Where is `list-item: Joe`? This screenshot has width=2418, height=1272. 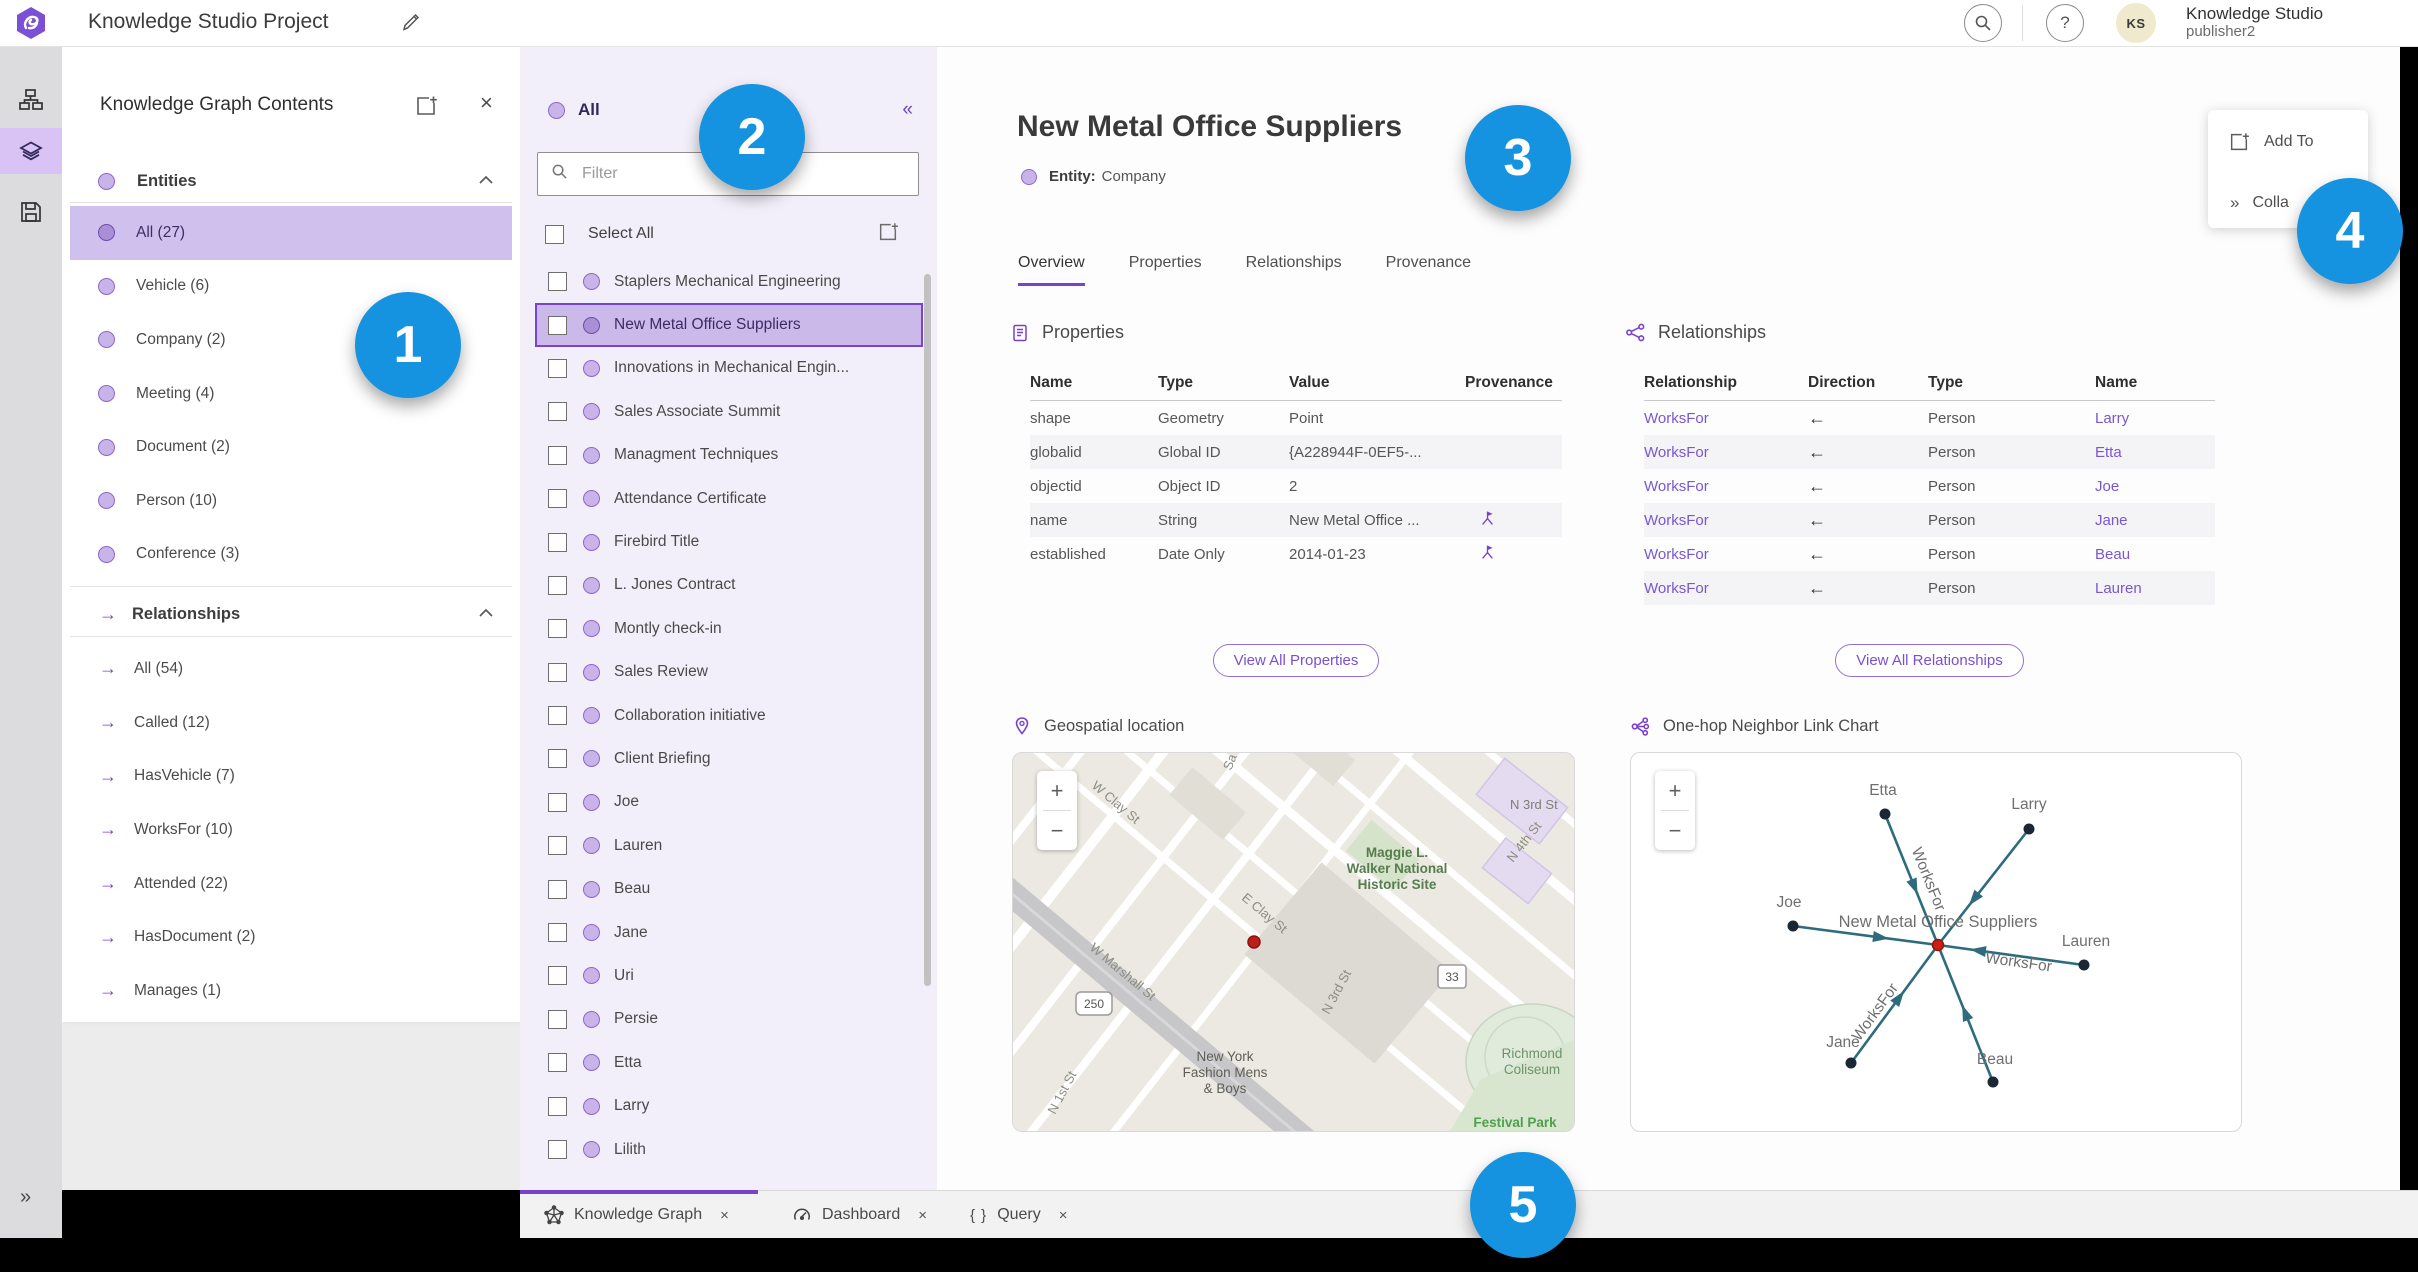
list-item: Joe is located at coordinates (729, 802).